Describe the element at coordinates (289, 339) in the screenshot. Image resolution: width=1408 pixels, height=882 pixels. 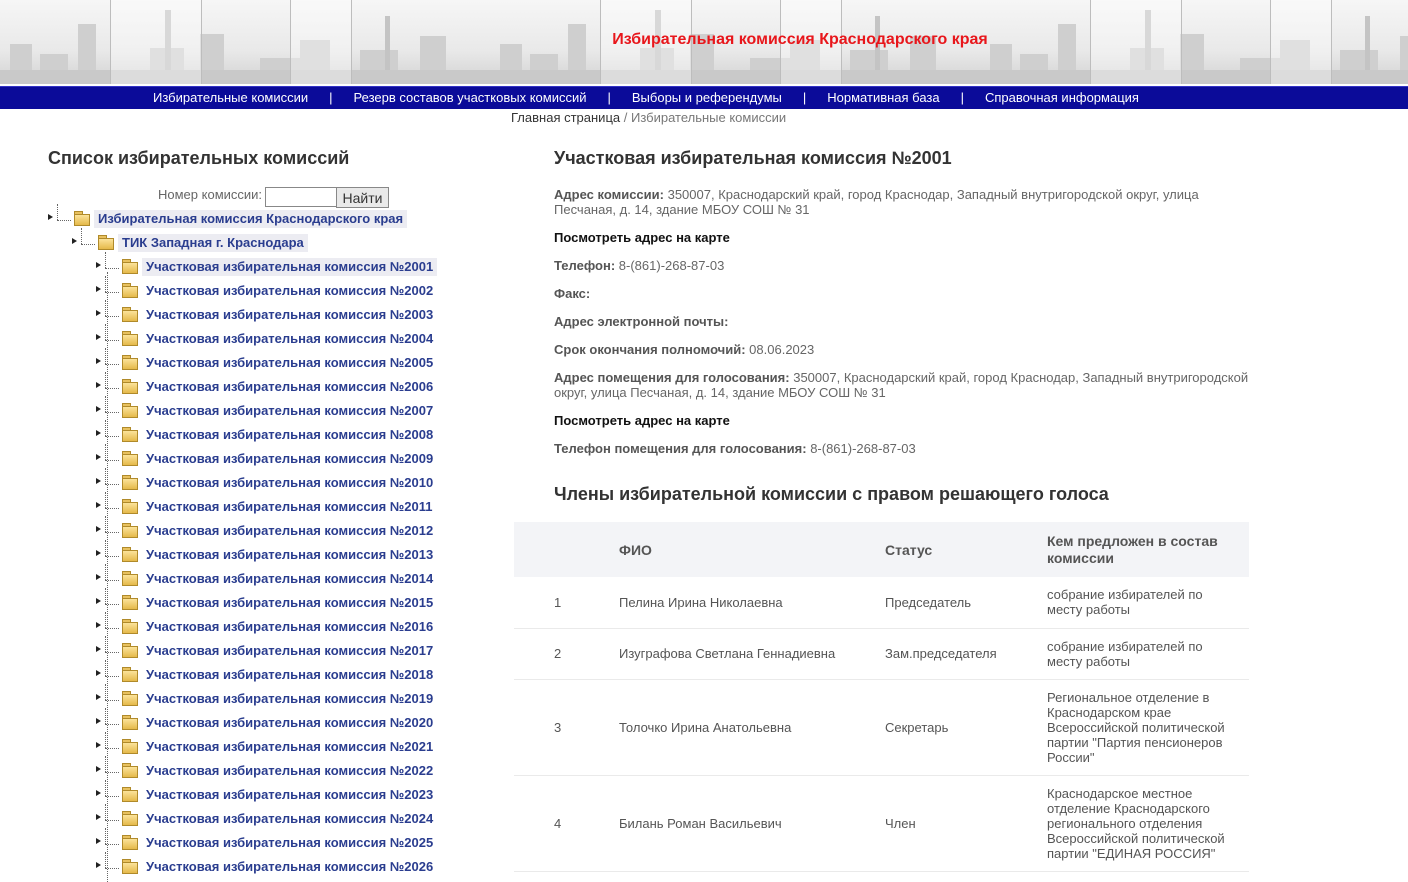
I see `tree-item-label: Участковая избирательная комиссия №2004` at that location.